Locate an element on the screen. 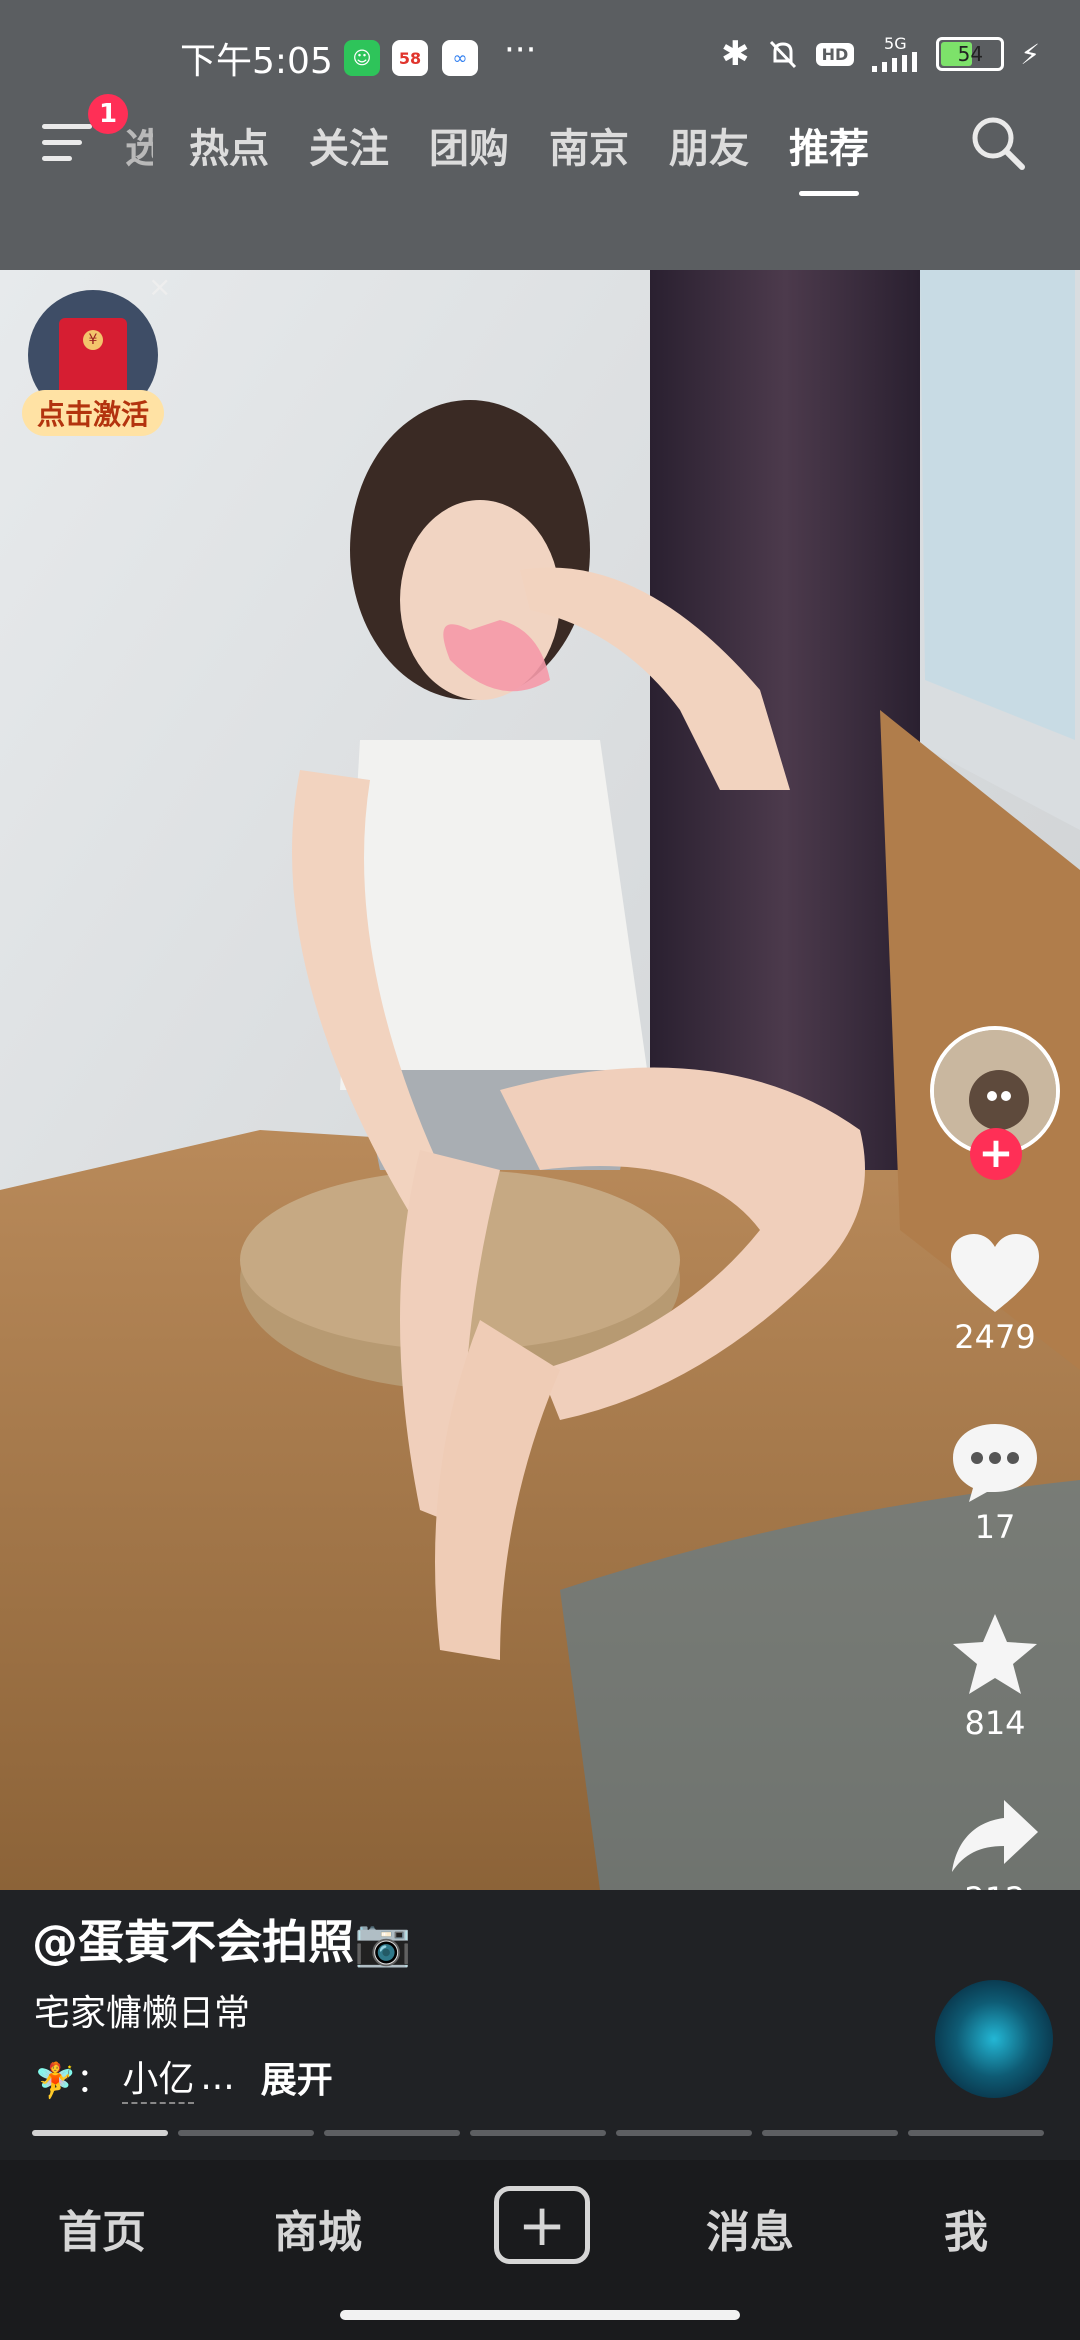  tab-local-city: 南京 is located at coordinates (589, 145).